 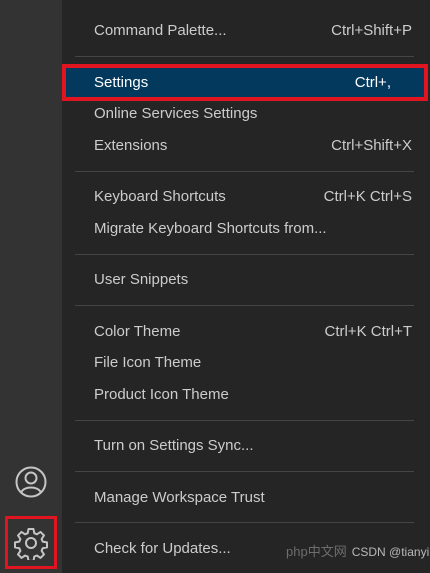 What do you see at coordinates (390, 552) in the screenshot?
I see `watermark-text: CSDN @tianyiHon` at bounding box center [390, 552].